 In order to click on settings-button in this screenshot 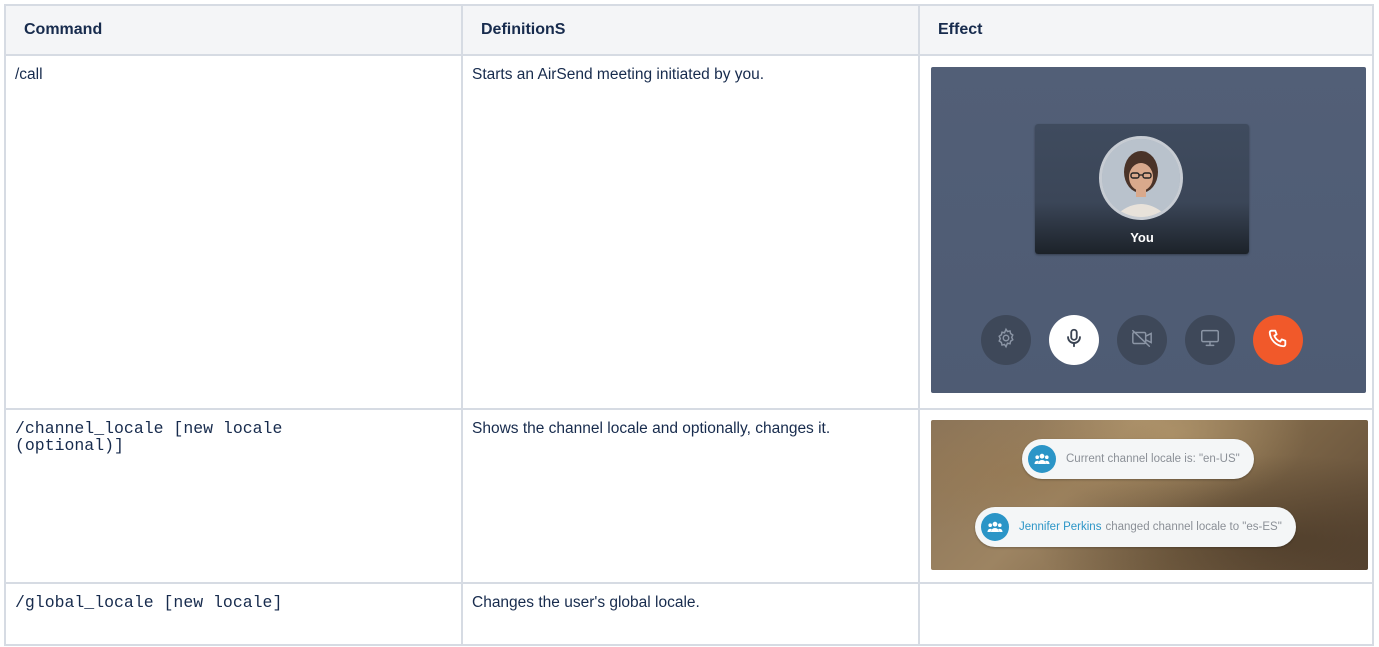, I will do `click(1006, 340)`.